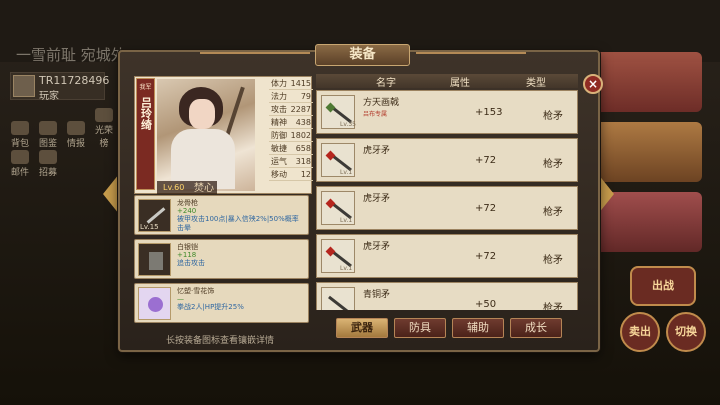 This screenshot has width=720, height=405. Describe the element at coordinates (221, 259) in the screenshot. I see `equipped-armor: 白银铠 +118 追击攻击` at that location.